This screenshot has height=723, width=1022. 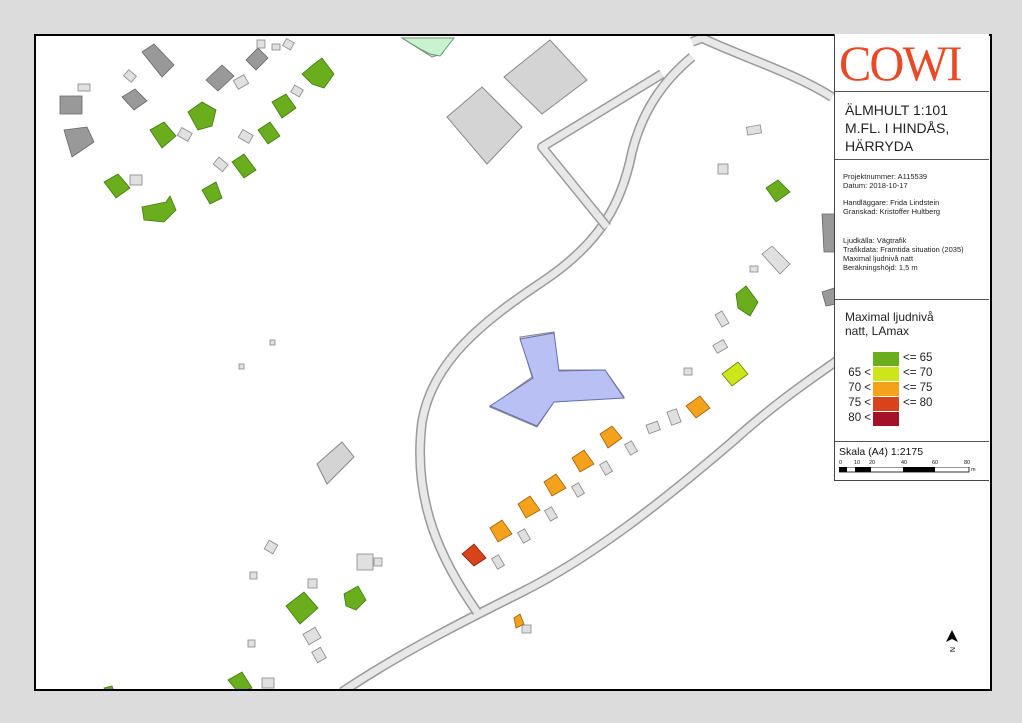 What do you see at coordinates (935, 463) in the screenshot?
I see `scale-tick-60: 60` at bounding box center [935, 463].